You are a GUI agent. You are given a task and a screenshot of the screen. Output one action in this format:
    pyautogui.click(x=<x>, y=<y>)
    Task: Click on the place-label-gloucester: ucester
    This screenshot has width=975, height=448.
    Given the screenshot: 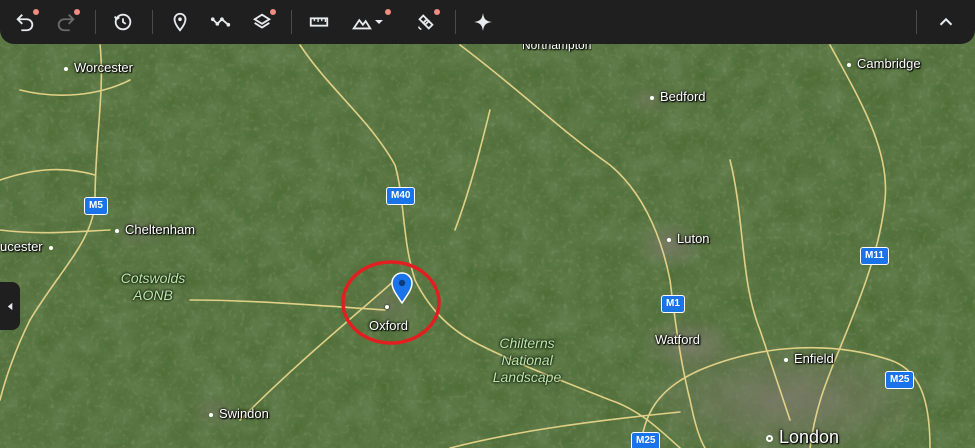 What is the action you would take?
    pyautogui.click(x=26, y=246)
    